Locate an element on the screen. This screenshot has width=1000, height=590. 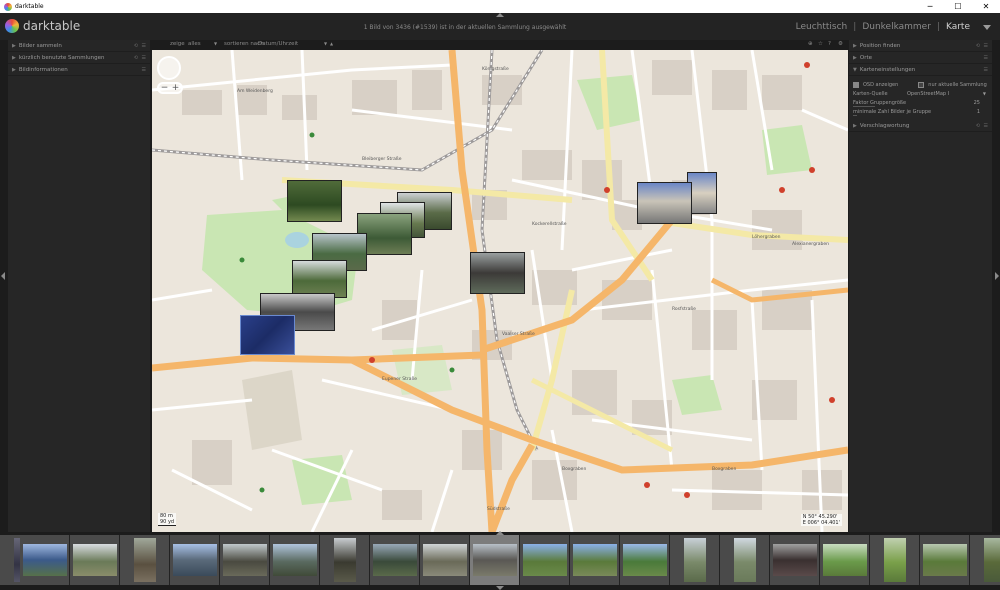
current-collection-checkbox is located at coordinates (921, 84).